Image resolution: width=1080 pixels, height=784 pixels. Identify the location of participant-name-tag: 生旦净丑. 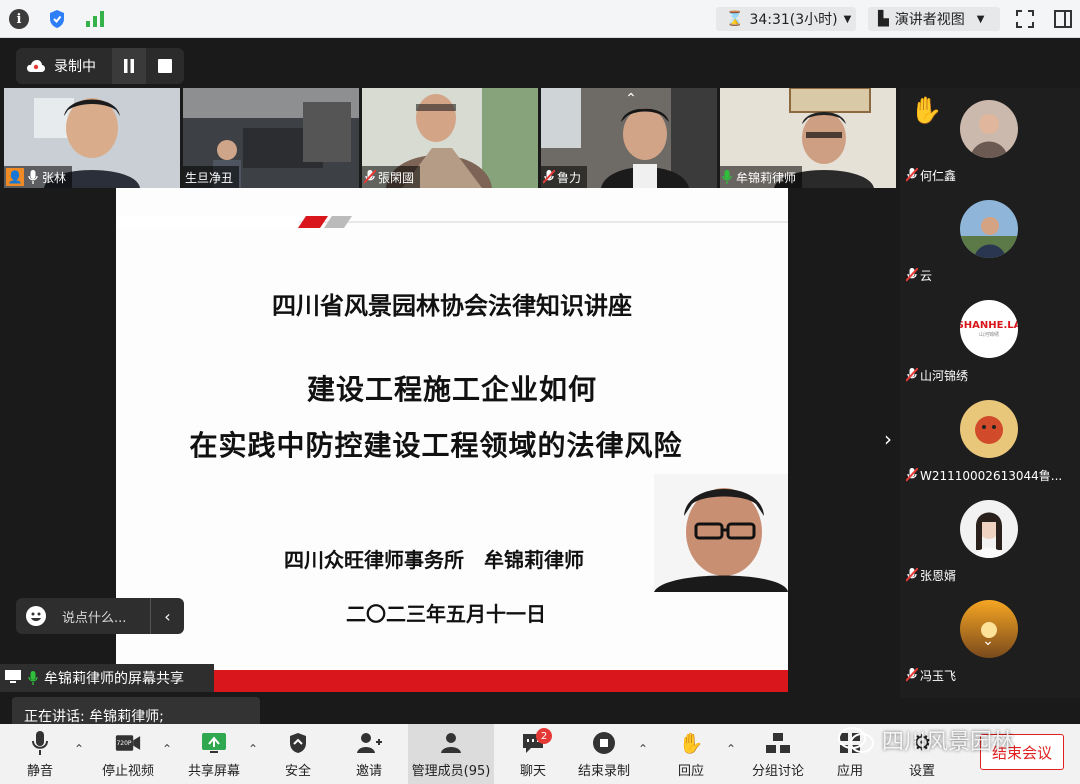
(211, 177).